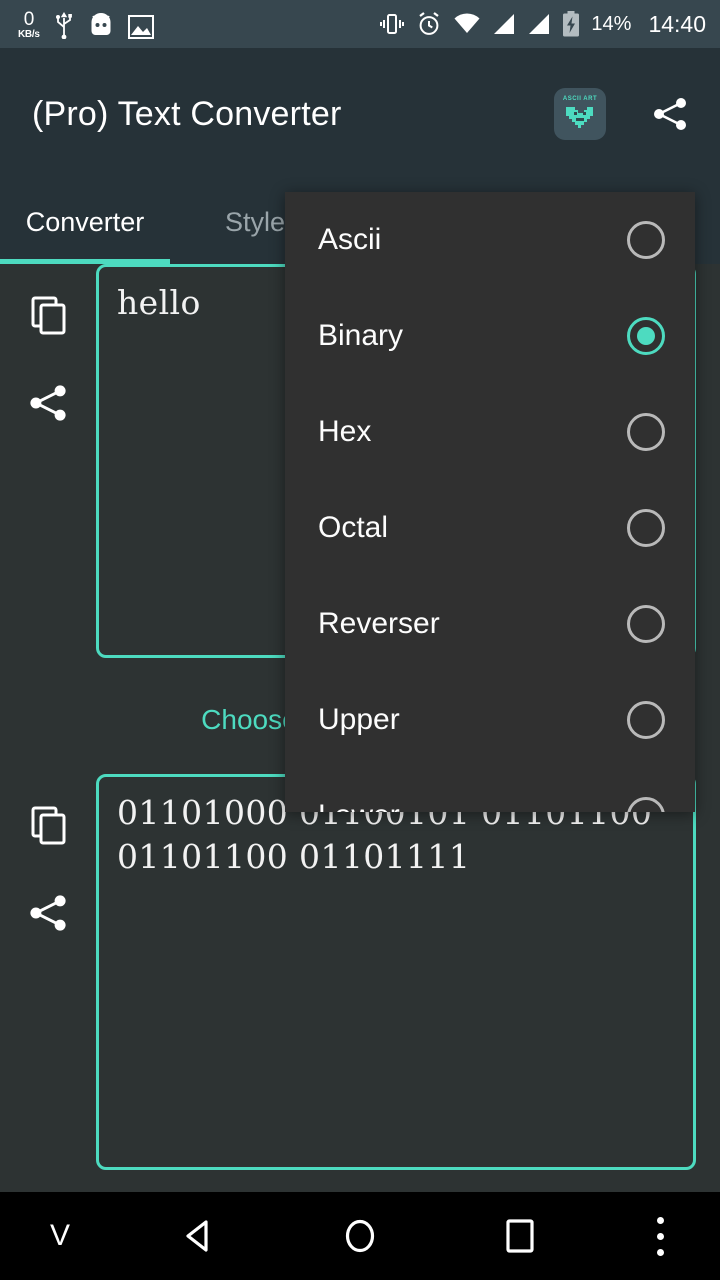 The width and height of the screenshot is (720, 1280). I want to click on share-button, so click(670, 114).